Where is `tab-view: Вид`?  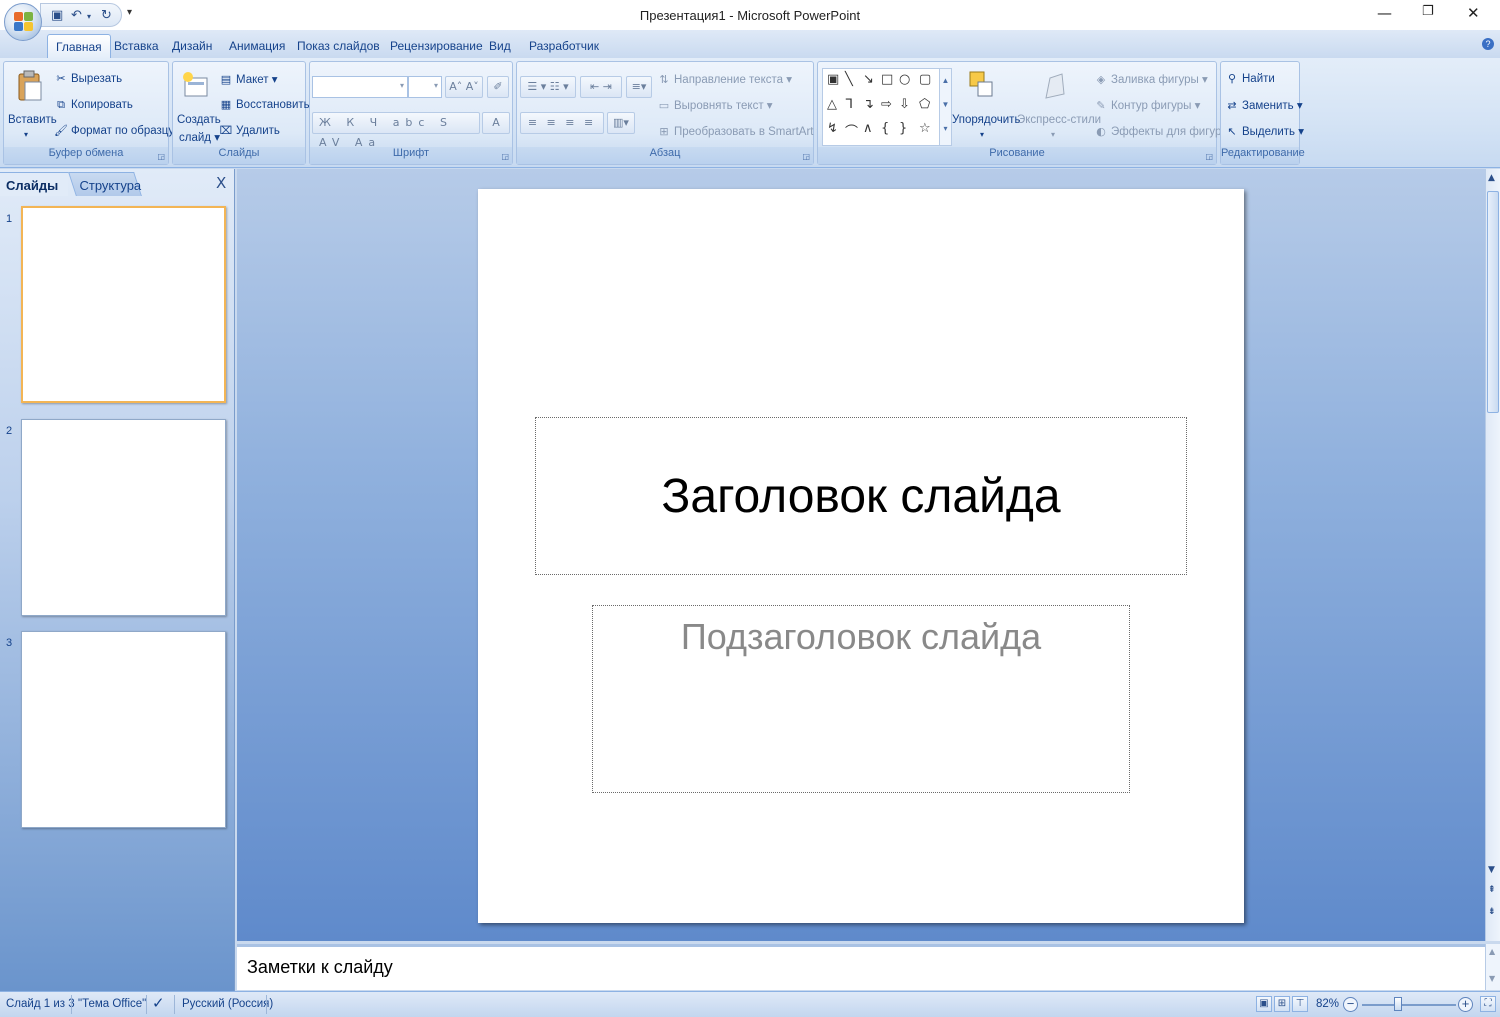
tab-view: Вид is located at coordinates (500, 46).